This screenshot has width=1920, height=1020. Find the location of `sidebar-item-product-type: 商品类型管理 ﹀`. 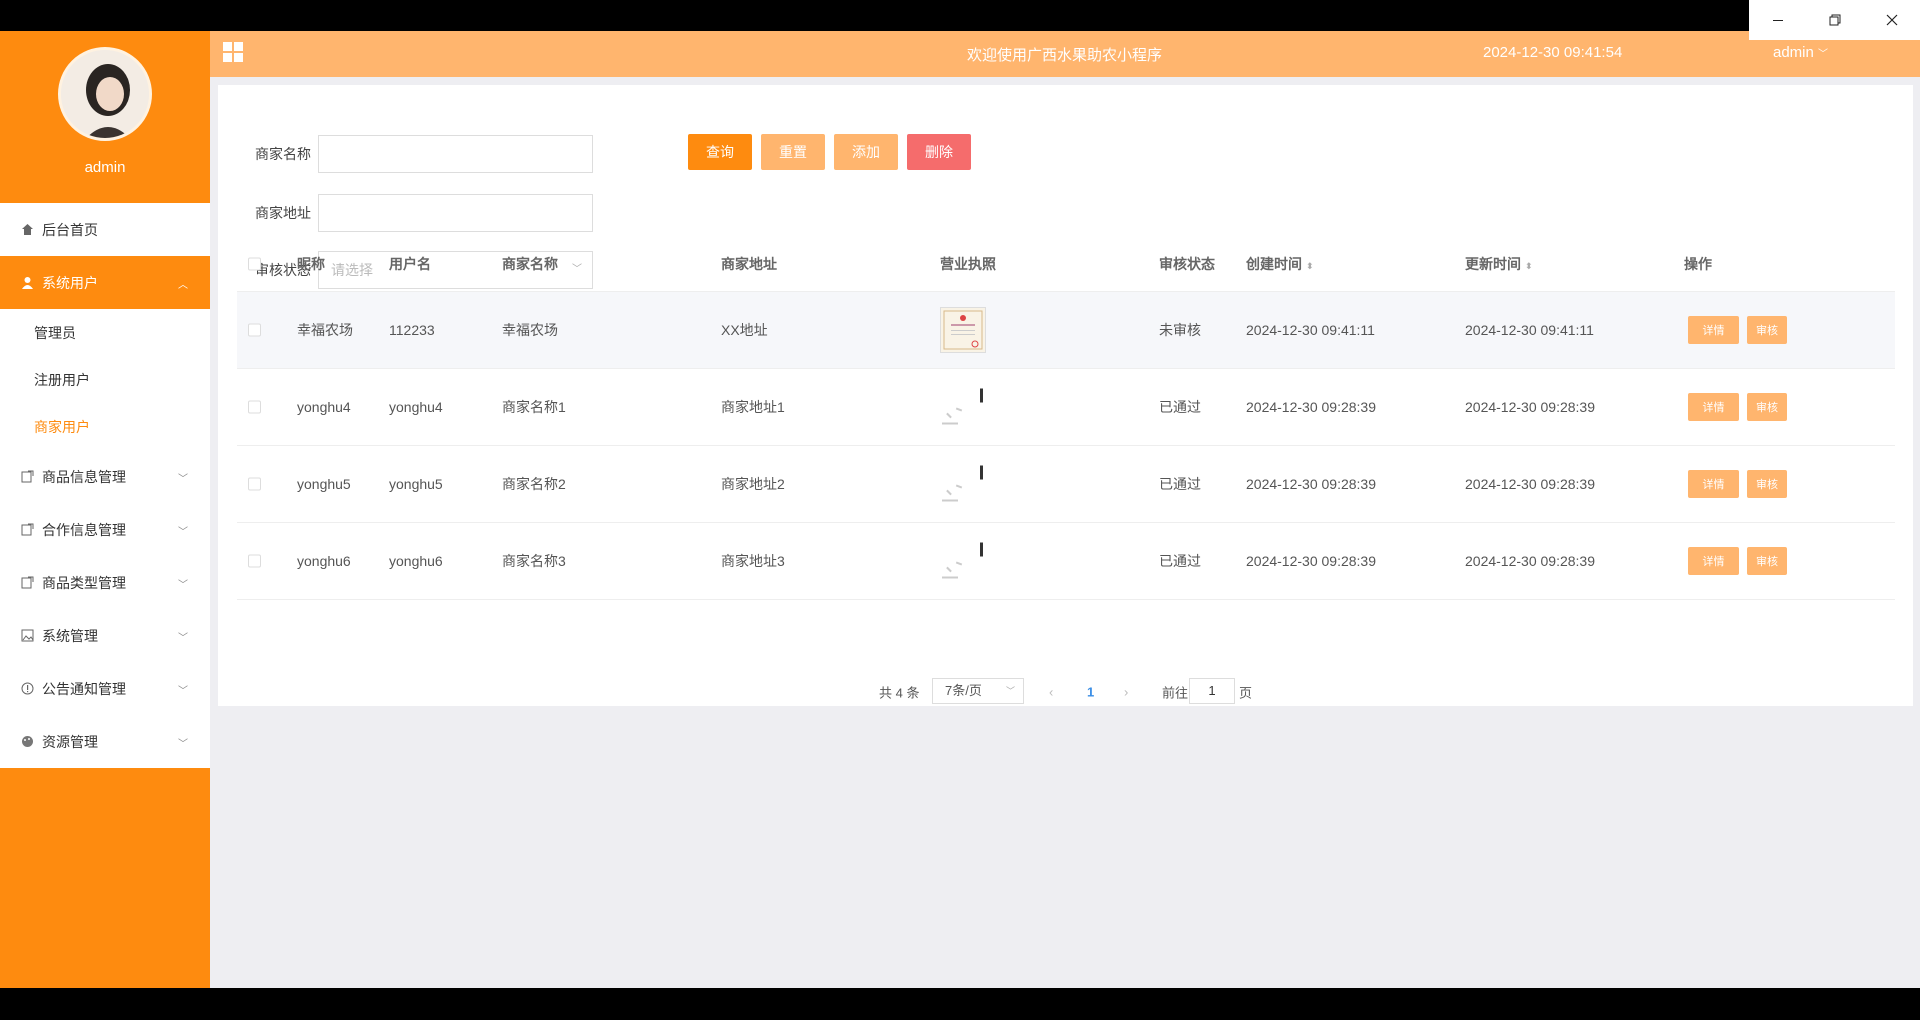

sidebar-item-product-type: 商品类型管理 ﹀ is located at coordinates (105, 582).